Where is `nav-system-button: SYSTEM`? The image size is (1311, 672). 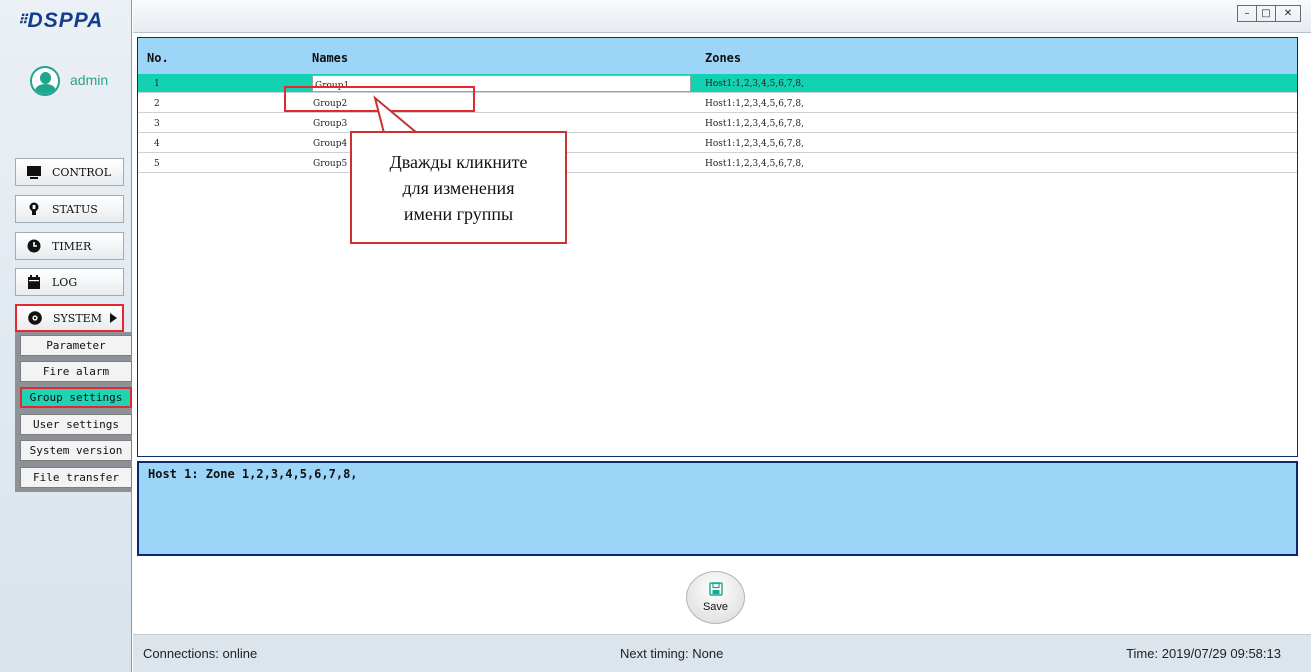 nav-system-button: SYSTEM is located at coordinates (69, 318).